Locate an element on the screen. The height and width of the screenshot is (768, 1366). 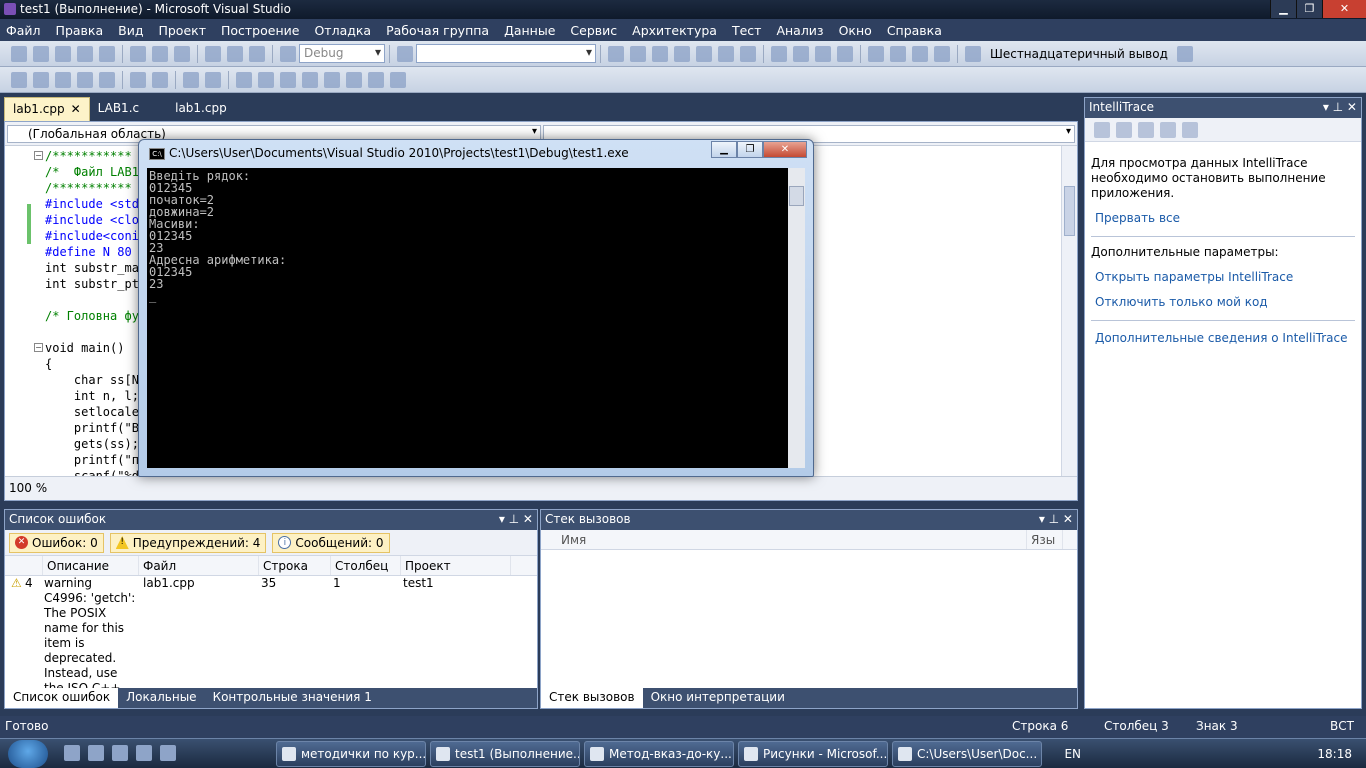
warnings-filter-button: ! Предупреждений: 4 is located at coordinates (188, 542).